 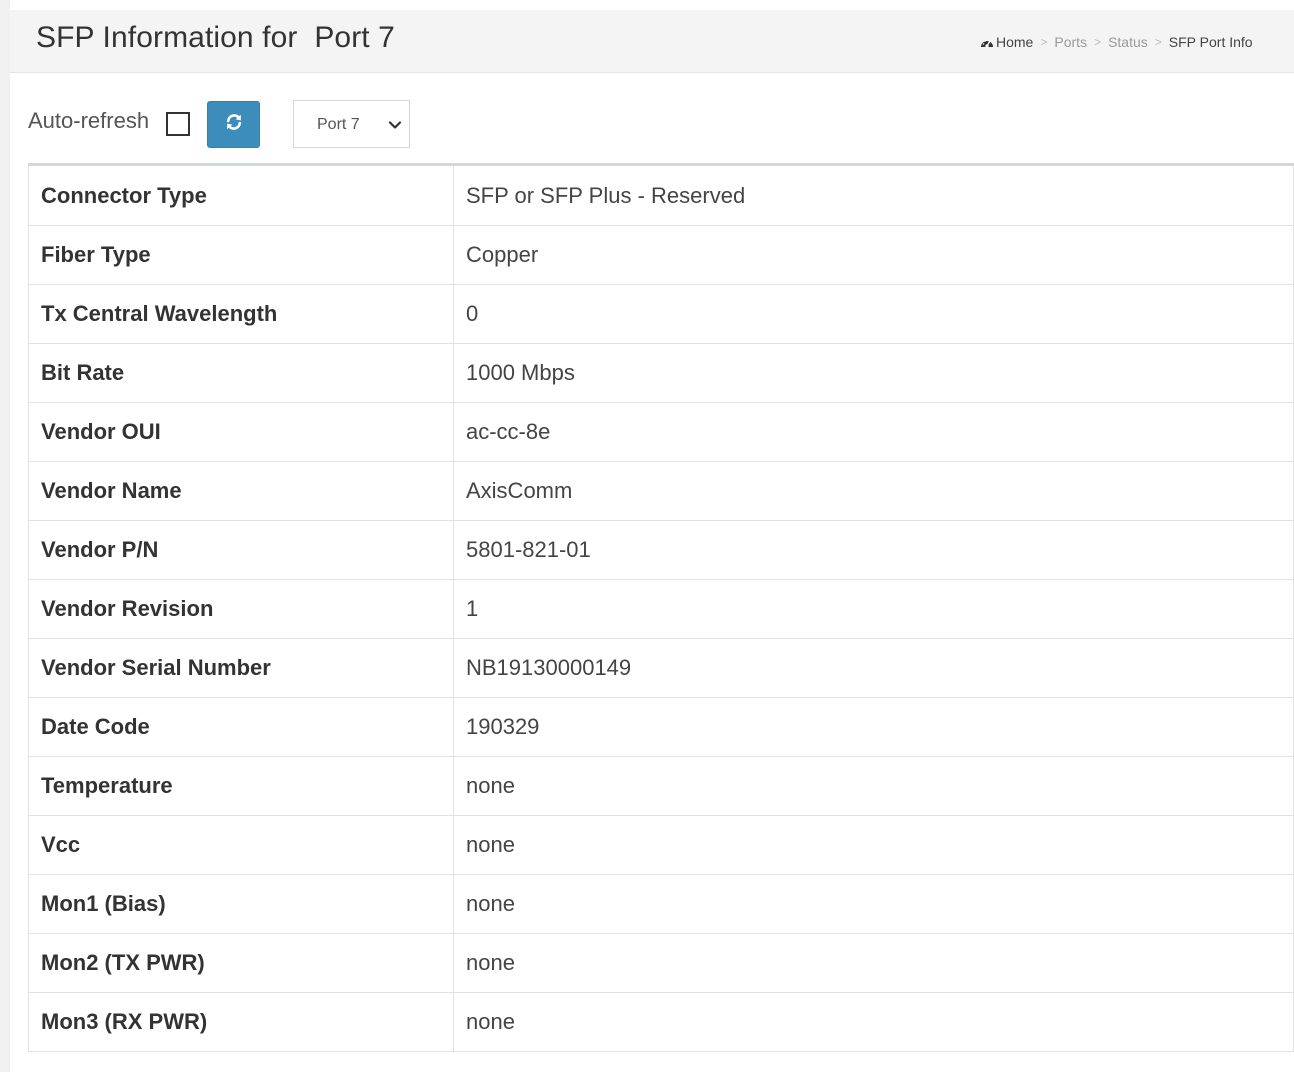 What do you see at coordinates (873, 314) in the screenshot?
I see `field-value: 0` at bounding box center [873, 314].